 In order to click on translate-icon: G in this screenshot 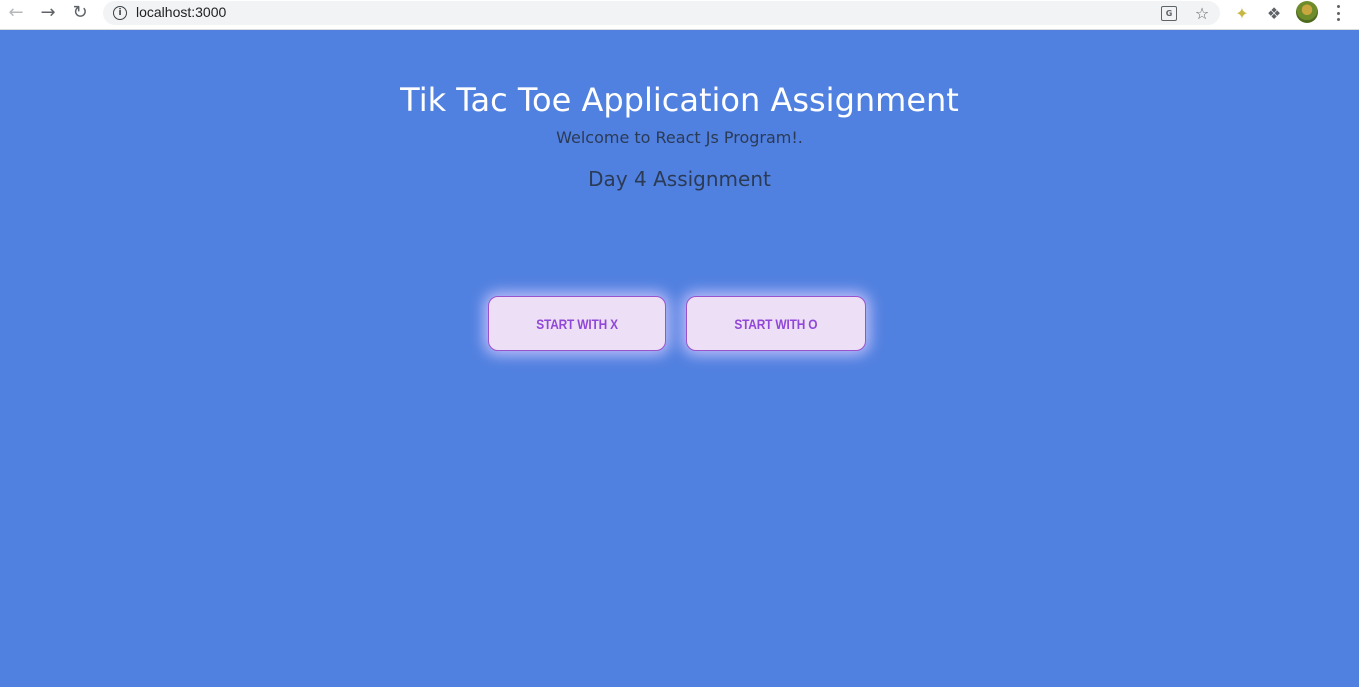, I will do `click(1169, 13)`.